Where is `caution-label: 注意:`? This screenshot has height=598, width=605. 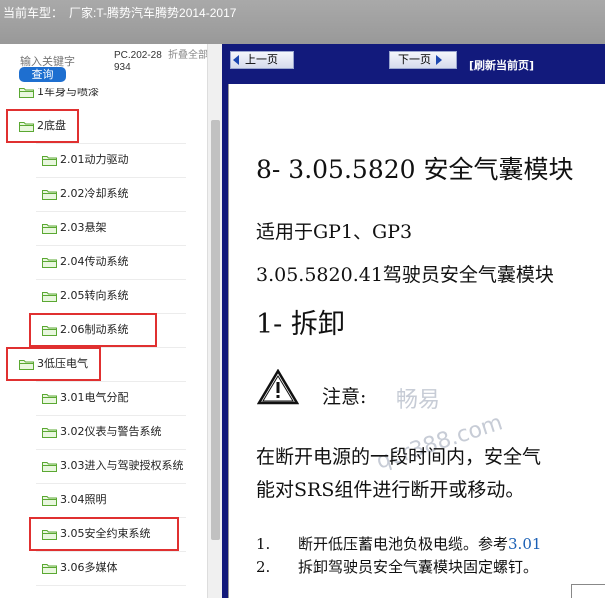
caution-label: 注意: is located at coordinates (344, 397).